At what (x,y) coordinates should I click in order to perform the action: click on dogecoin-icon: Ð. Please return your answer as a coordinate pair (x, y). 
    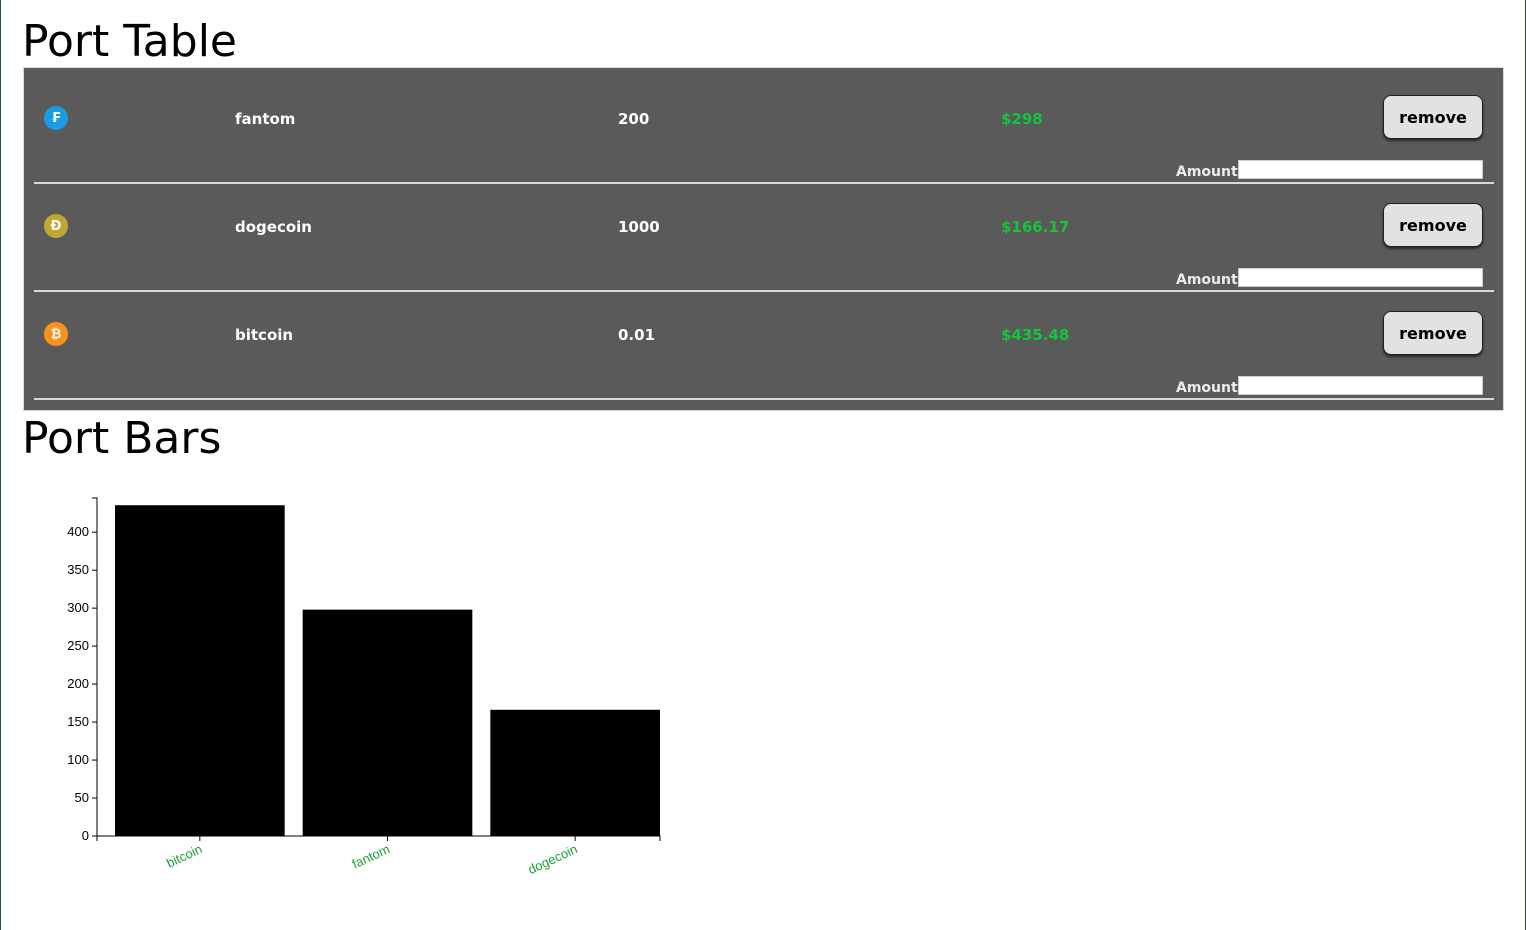
    Looking at the image, I should click on (56, 226).